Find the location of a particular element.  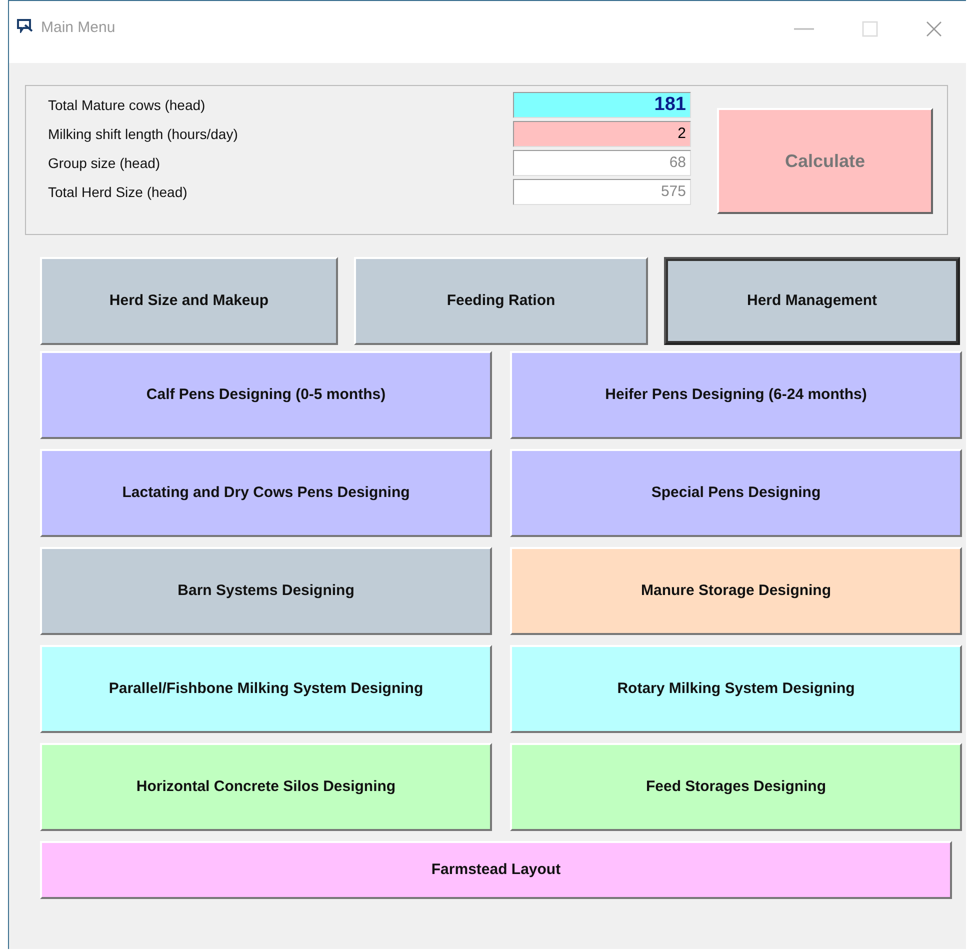

menu-button: Herd Size and Makeup is located at coordinates (189, 301).